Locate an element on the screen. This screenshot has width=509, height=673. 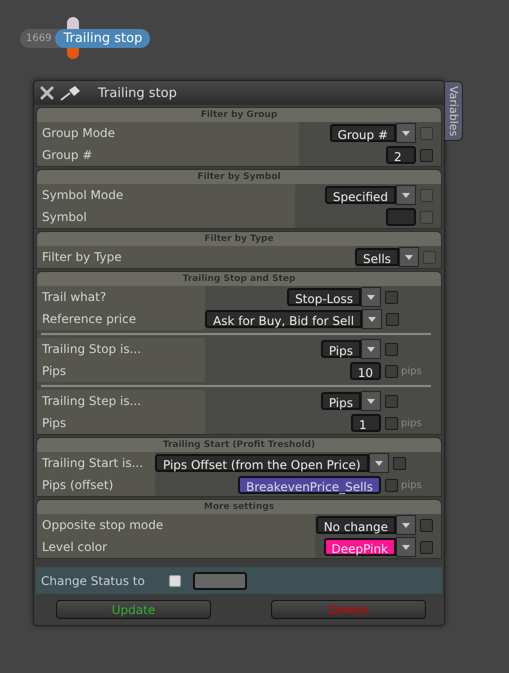
field-label: Opposite stop mode is located at coordinates (176, 525).